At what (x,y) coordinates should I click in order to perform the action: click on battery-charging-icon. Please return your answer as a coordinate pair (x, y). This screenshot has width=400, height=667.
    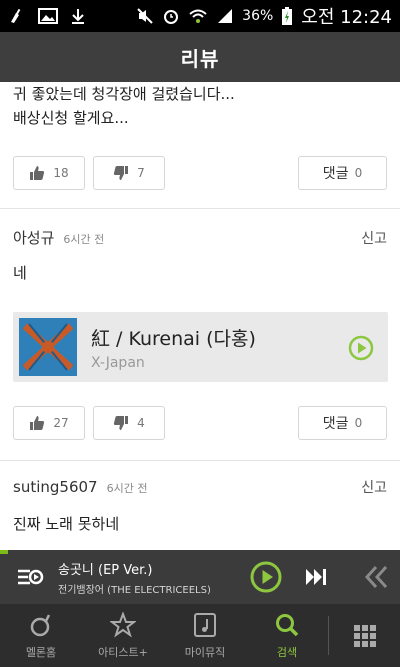
    Looking at the image, I should click on (287, 16).